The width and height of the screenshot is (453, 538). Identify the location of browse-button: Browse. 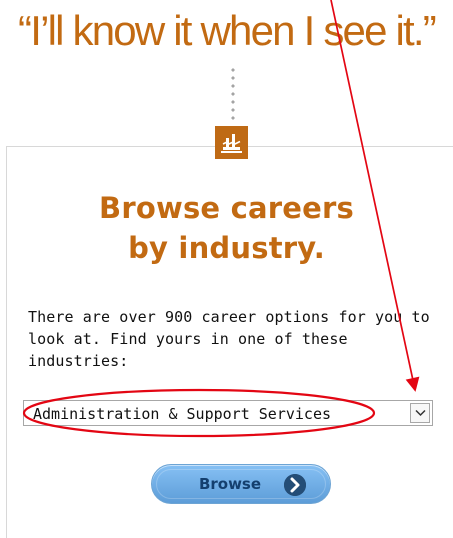
(241, 484).